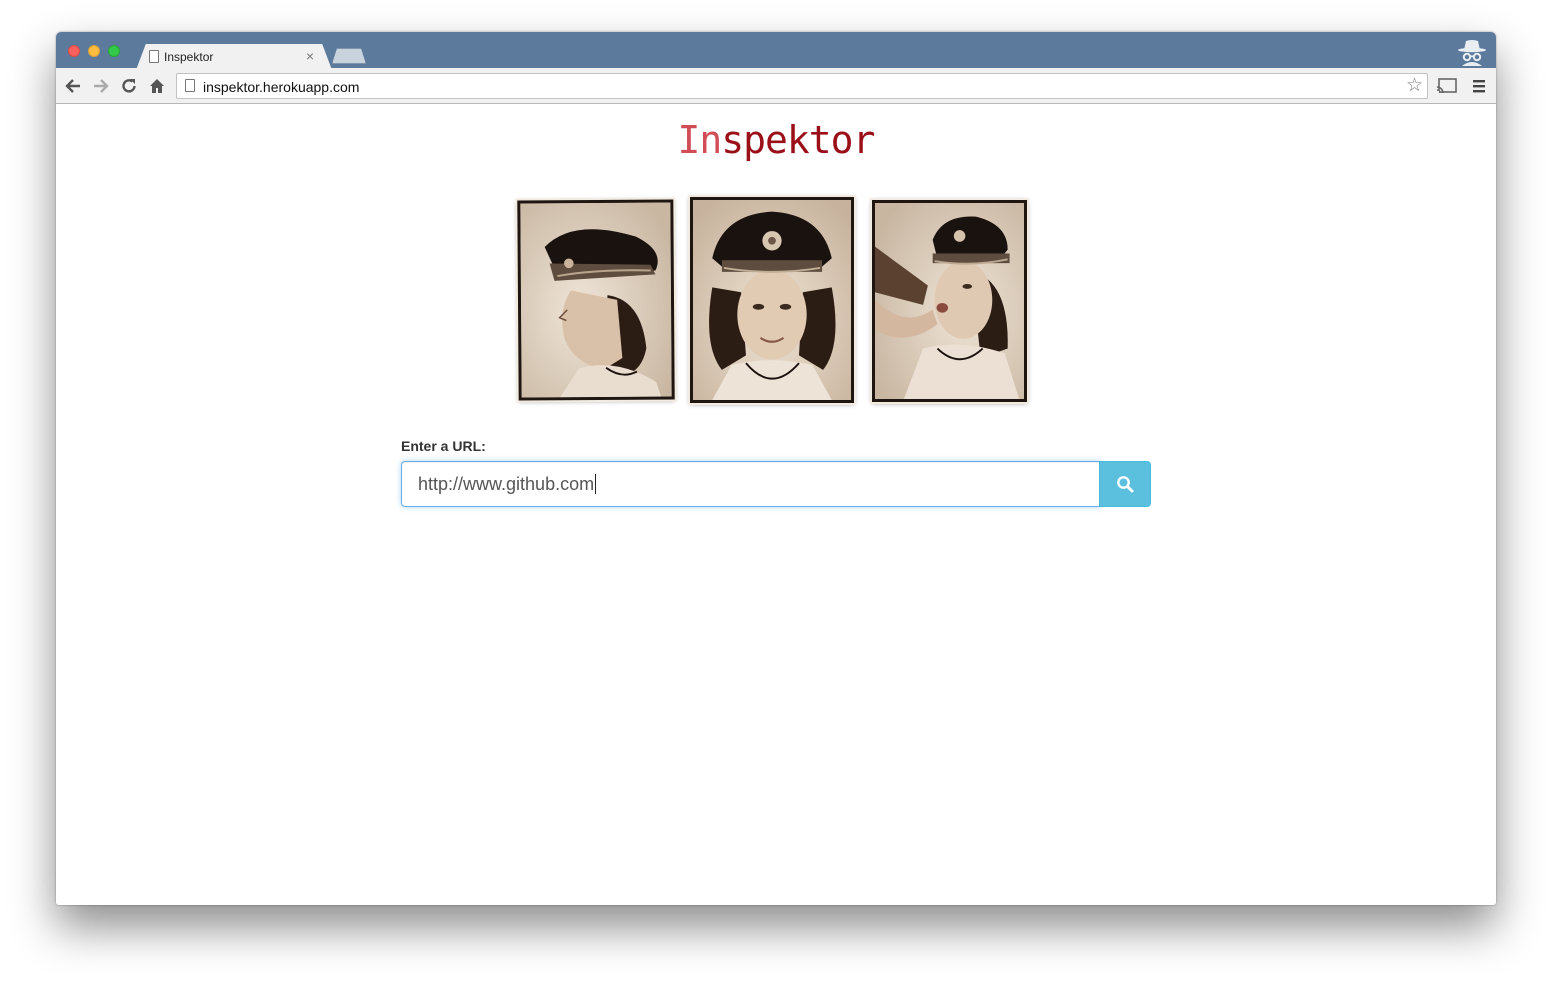 This screenshot has width=1552, height=985. I want to click on text-caret, so click(595, 484).